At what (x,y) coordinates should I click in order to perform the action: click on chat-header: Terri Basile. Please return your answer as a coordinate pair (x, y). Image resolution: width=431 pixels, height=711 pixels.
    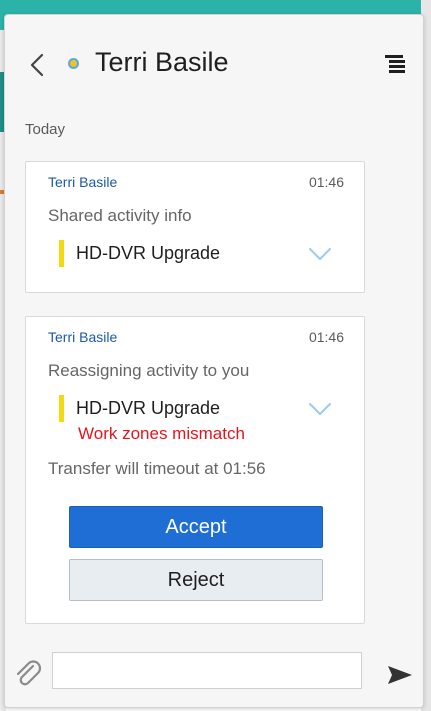
    Looking at the image, I should click on (214, 62).